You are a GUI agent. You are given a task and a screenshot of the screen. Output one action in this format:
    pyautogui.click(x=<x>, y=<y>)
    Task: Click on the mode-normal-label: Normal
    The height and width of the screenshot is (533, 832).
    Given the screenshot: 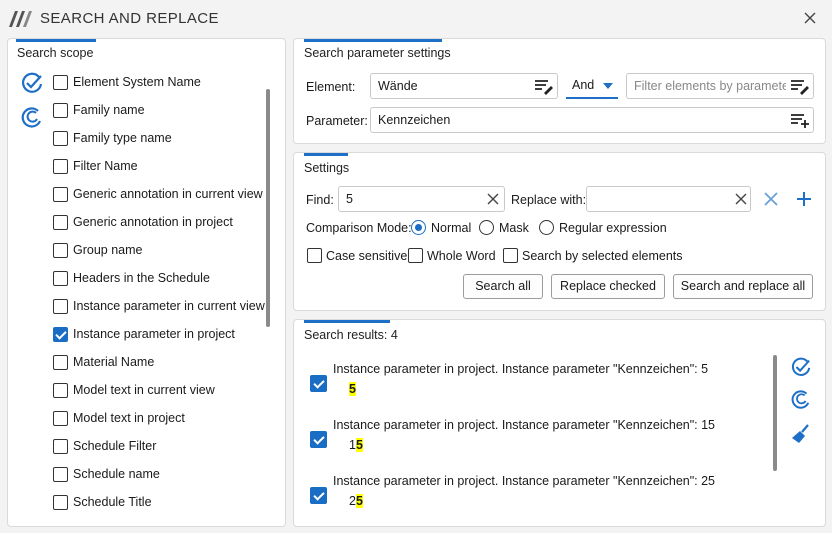 What is the action you would take?
    pyautogui.click(x=451, y=228)
    